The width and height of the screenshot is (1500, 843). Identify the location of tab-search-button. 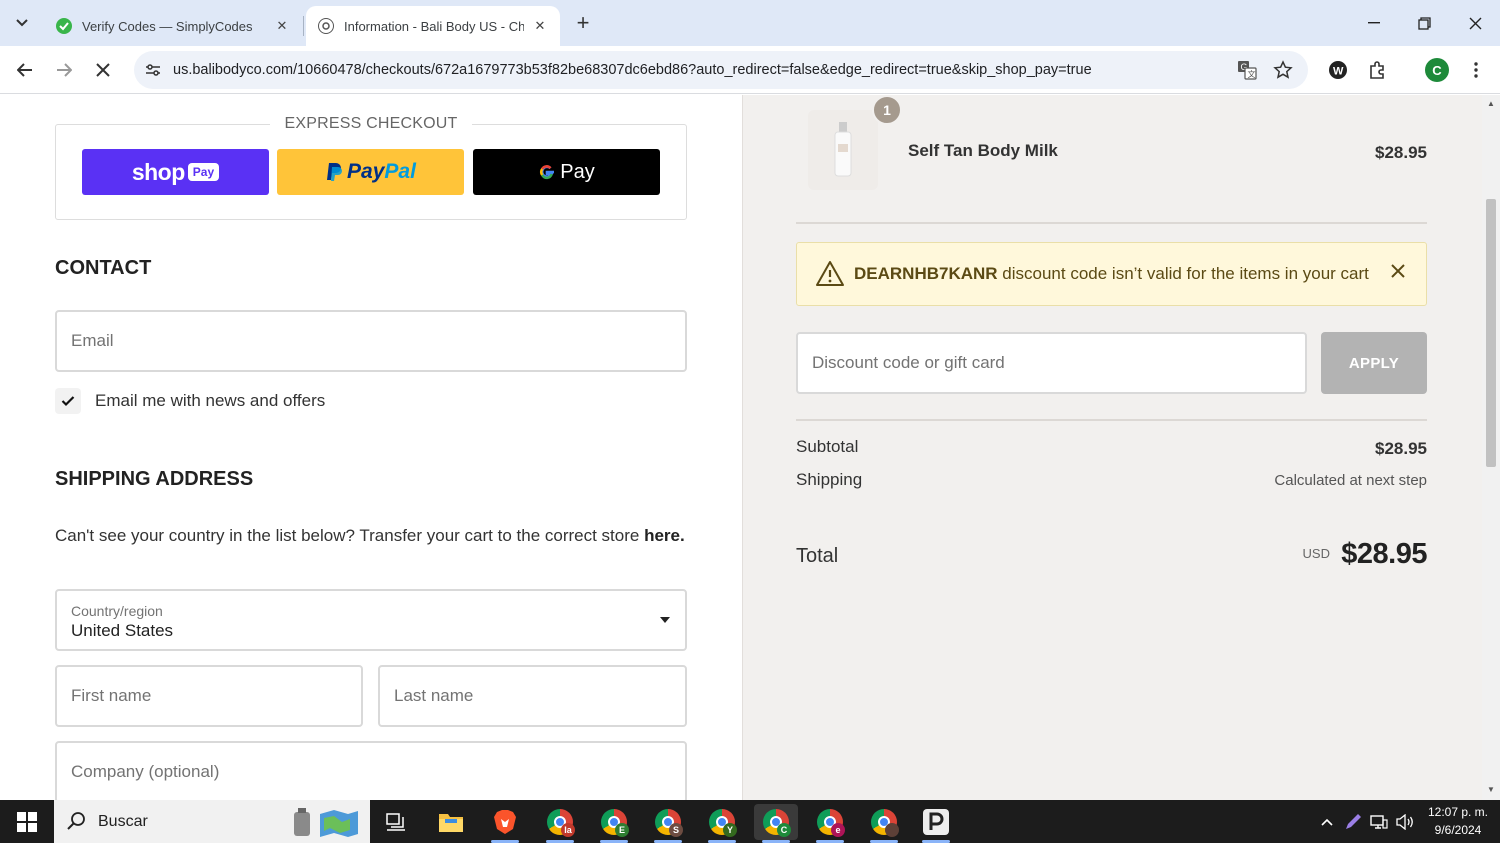
(22, 23).